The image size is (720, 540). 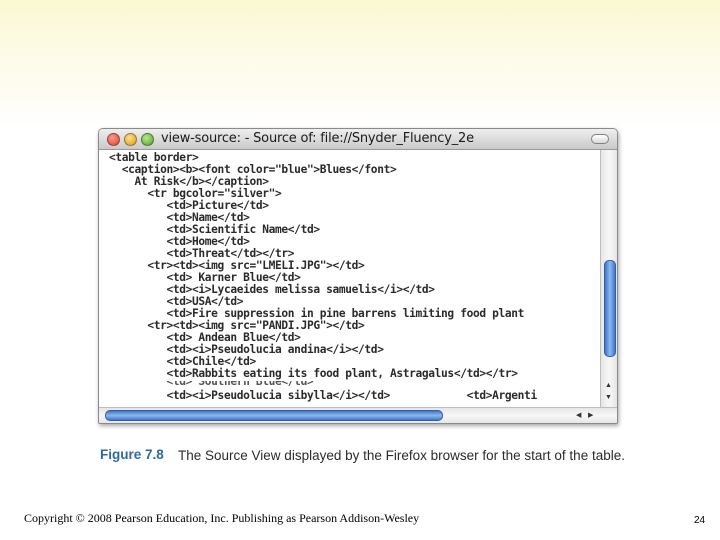 What do you see at coordinates (578, 415) in the screenshot?
I see `scroll-left-arrow-icon: ◀` at bounding box center [578, 415].